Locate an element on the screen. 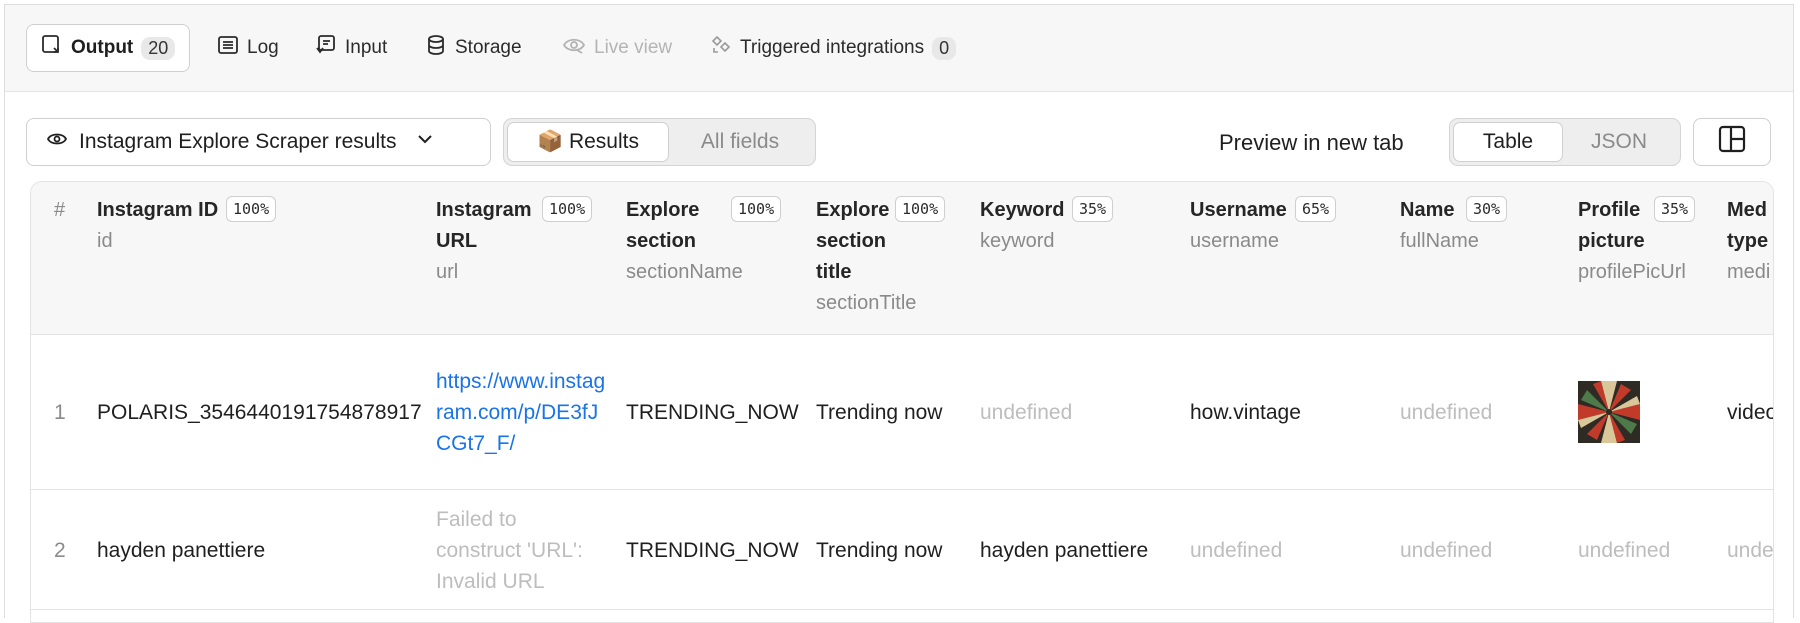  dataset-select: Instagram Explore Scraper results is located at coordinates (258, 142).